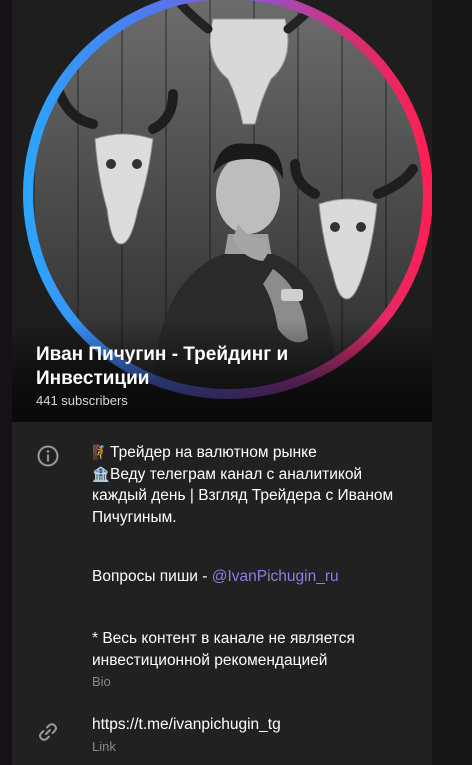 Image resolution: width=472 pixels, height=765 pixels. What do you see at coordinates (275, 576) in the screenshot?
I see `username-mention-link: @IvanPichugin_ru` at bounding box center [275, 576].